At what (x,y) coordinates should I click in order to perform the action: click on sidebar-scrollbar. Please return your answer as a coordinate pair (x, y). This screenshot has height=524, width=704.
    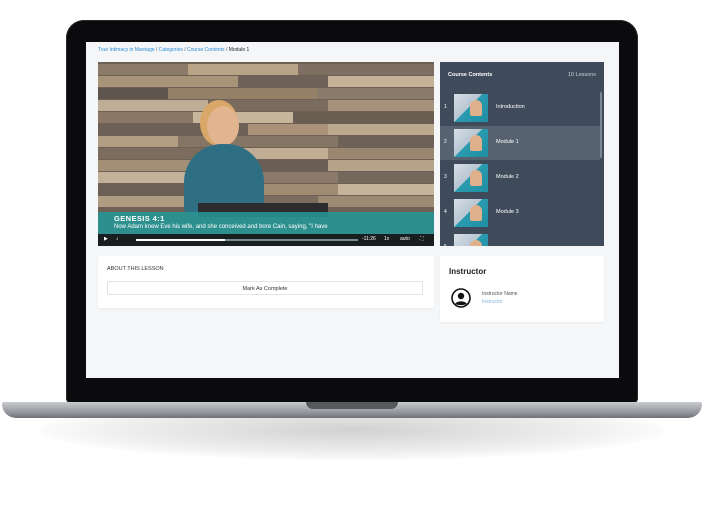
    Looking at the image, I should click on (601, 125).